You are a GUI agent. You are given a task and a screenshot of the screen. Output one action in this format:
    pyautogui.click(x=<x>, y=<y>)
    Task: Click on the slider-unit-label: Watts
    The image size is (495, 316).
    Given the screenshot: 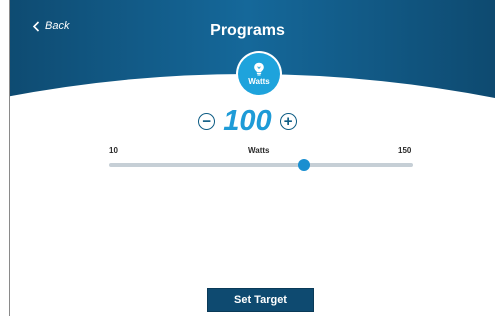 What is the action you would take?
    pyautogui.click(x=259, y=150)
    